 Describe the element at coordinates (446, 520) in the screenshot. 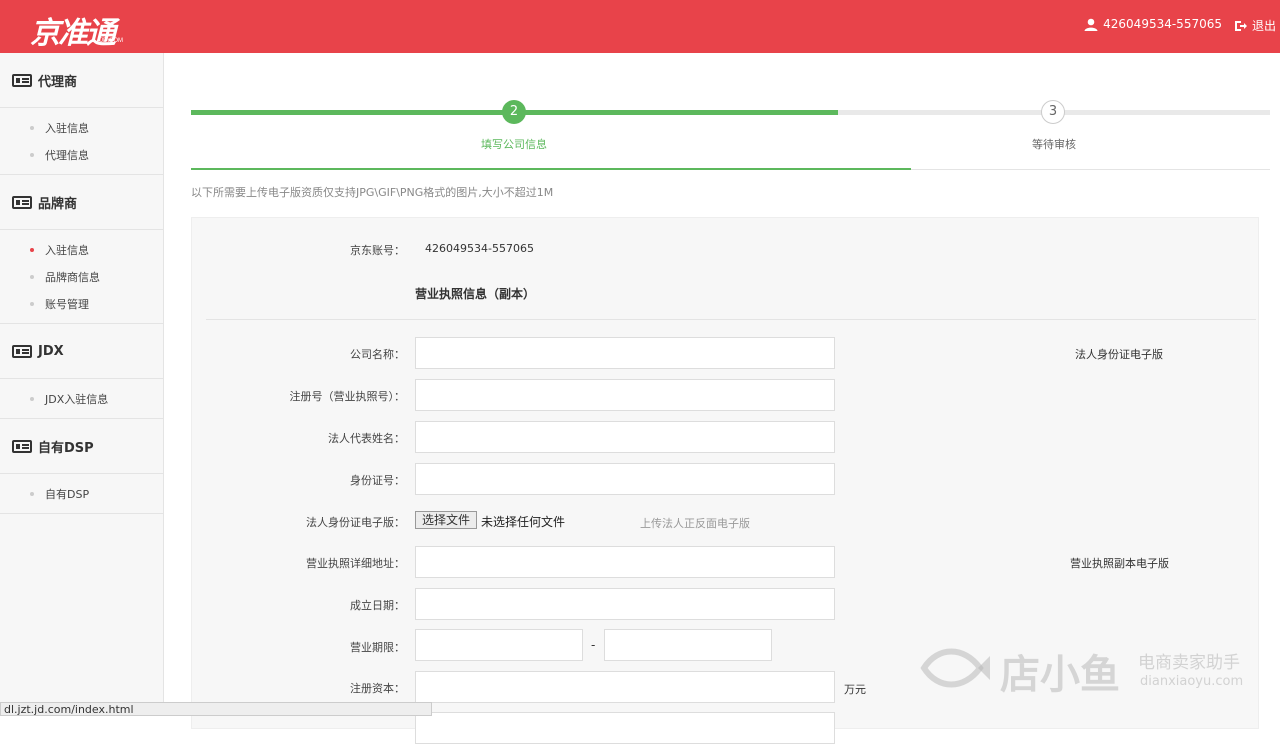

I see `choose-file-button: 选择文件` at that location.